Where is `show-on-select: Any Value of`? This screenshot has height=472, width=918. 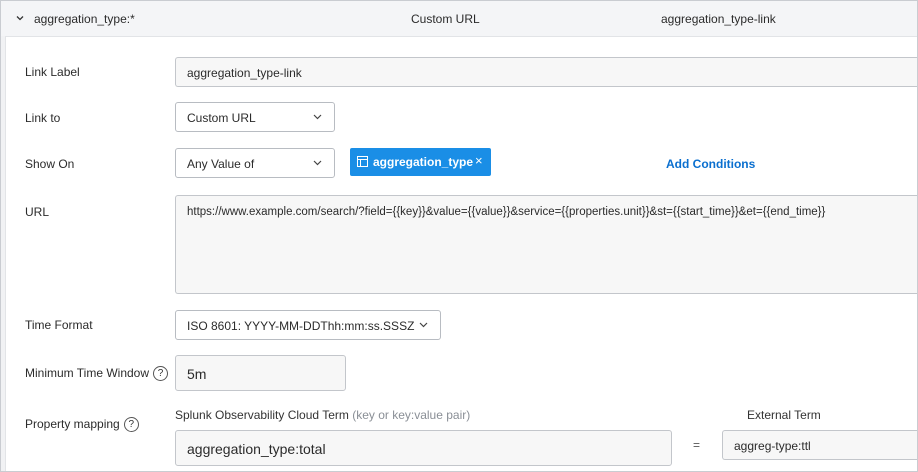
show-on-select: Any Value of is located at coordinates (255, 163).